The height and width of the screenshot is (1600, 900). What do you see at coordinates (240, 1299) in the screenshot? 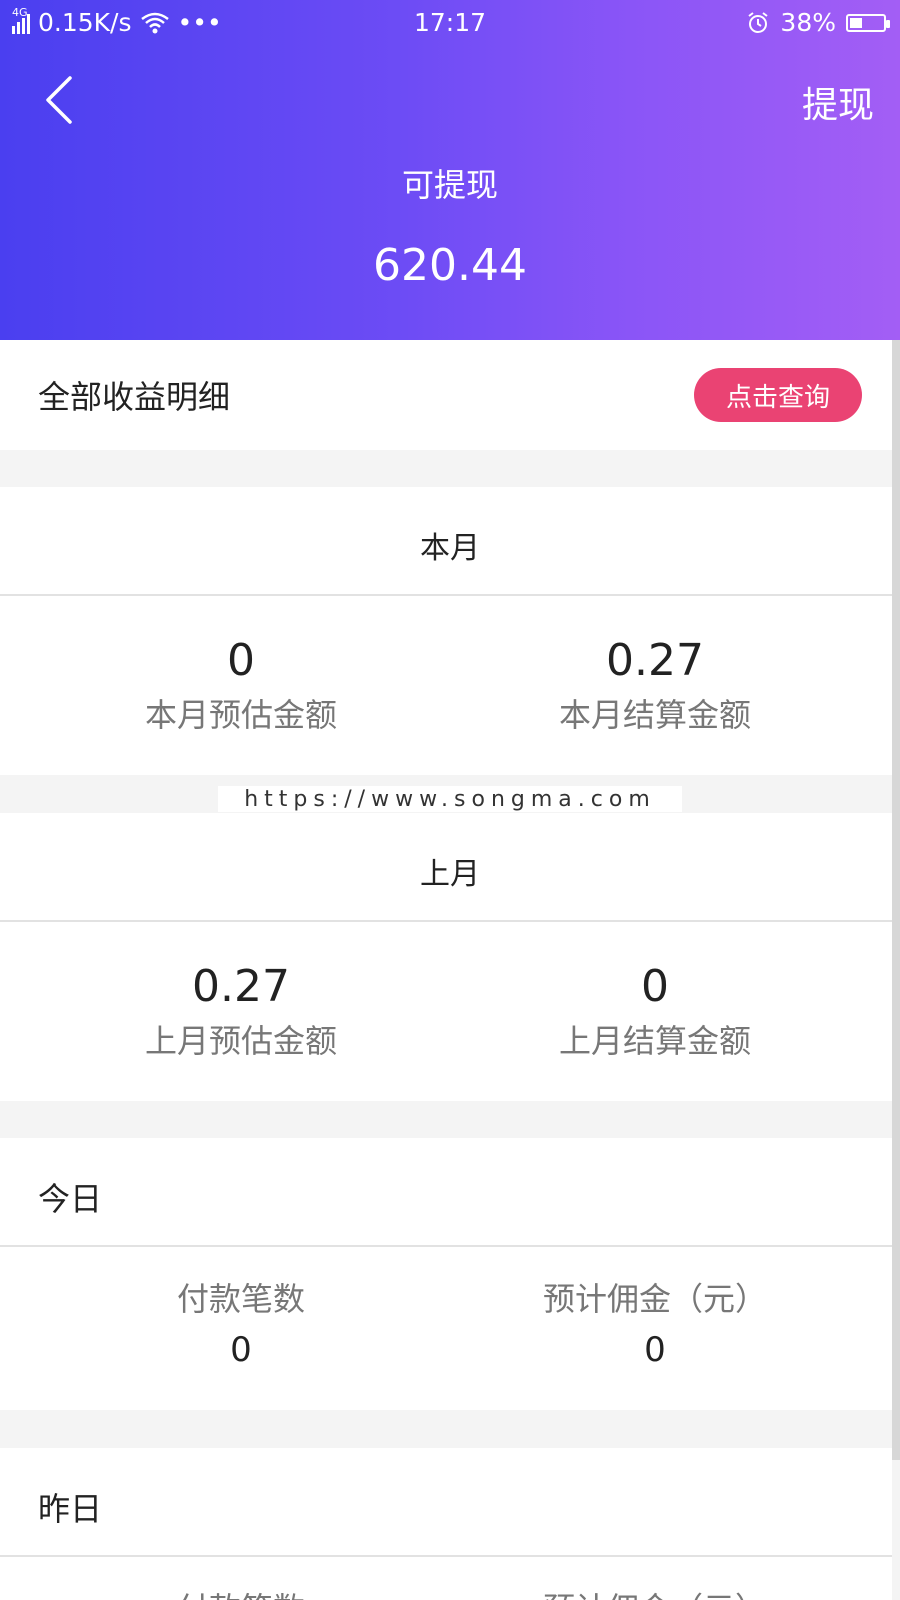
I see `today-count-label: 付款笔数` at bounding box center [240, 1299].